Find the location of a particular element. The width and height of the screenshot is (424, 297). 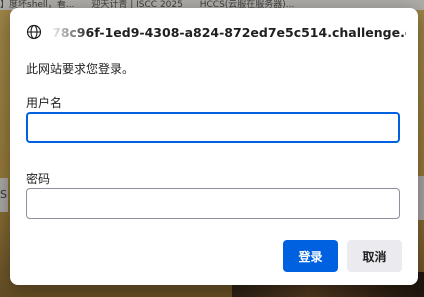

password-label: 密码 is located at coordinates (38, 179).